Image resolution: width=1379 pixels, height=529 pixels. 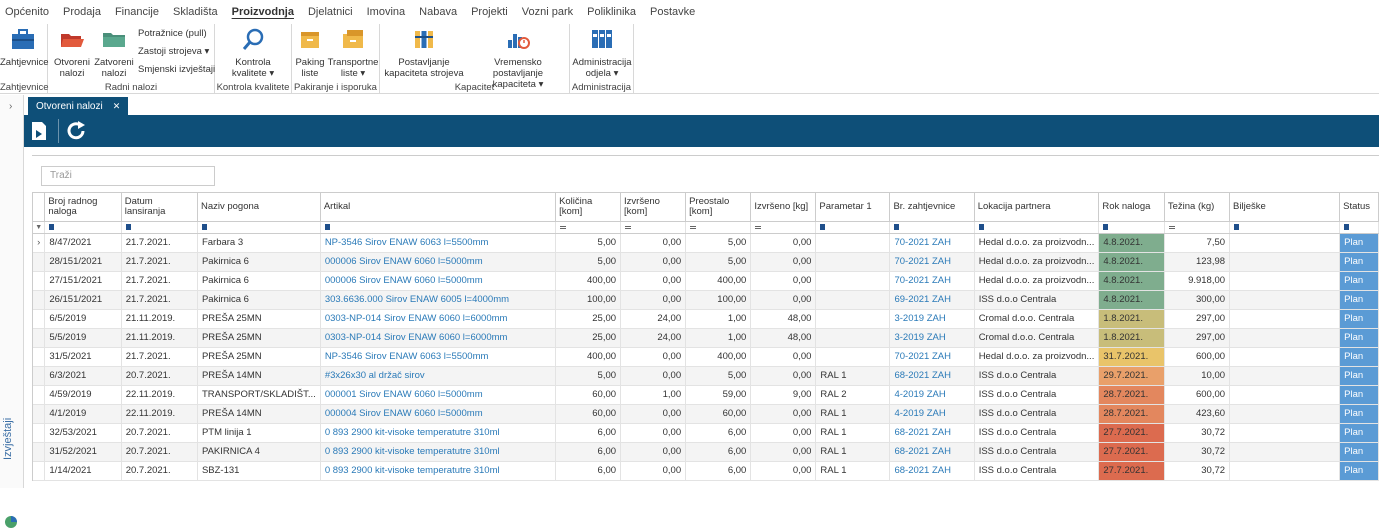 What do you see at coordinates (310, 53) in the screenshot?
I see `paking-liste-button: Paking liste` at bounding box center [310, 53].